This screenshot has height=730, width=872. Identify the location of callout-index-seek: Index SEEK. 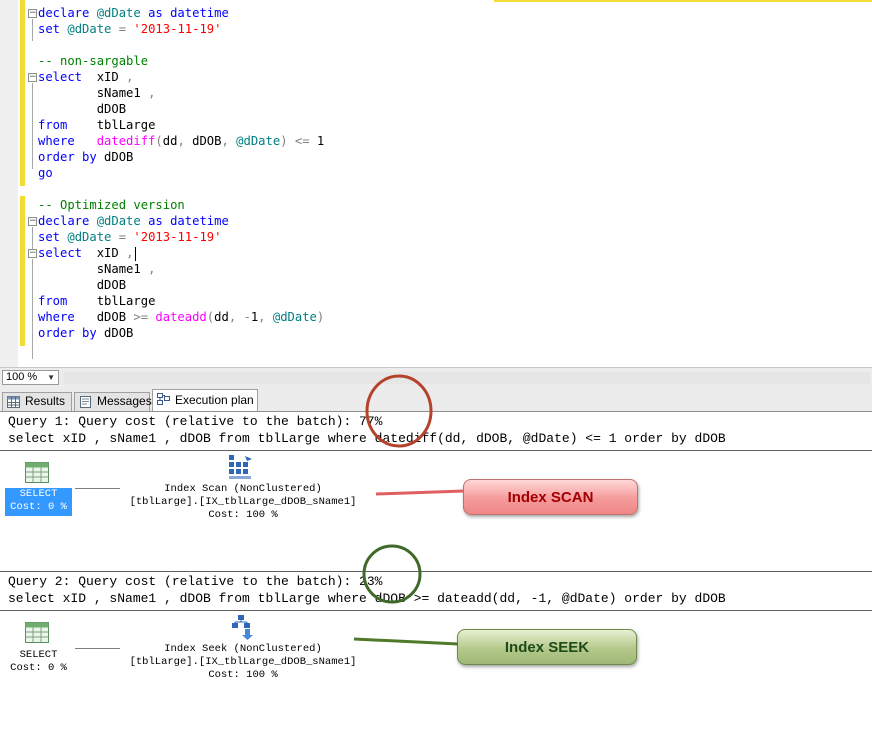
(547, 647).